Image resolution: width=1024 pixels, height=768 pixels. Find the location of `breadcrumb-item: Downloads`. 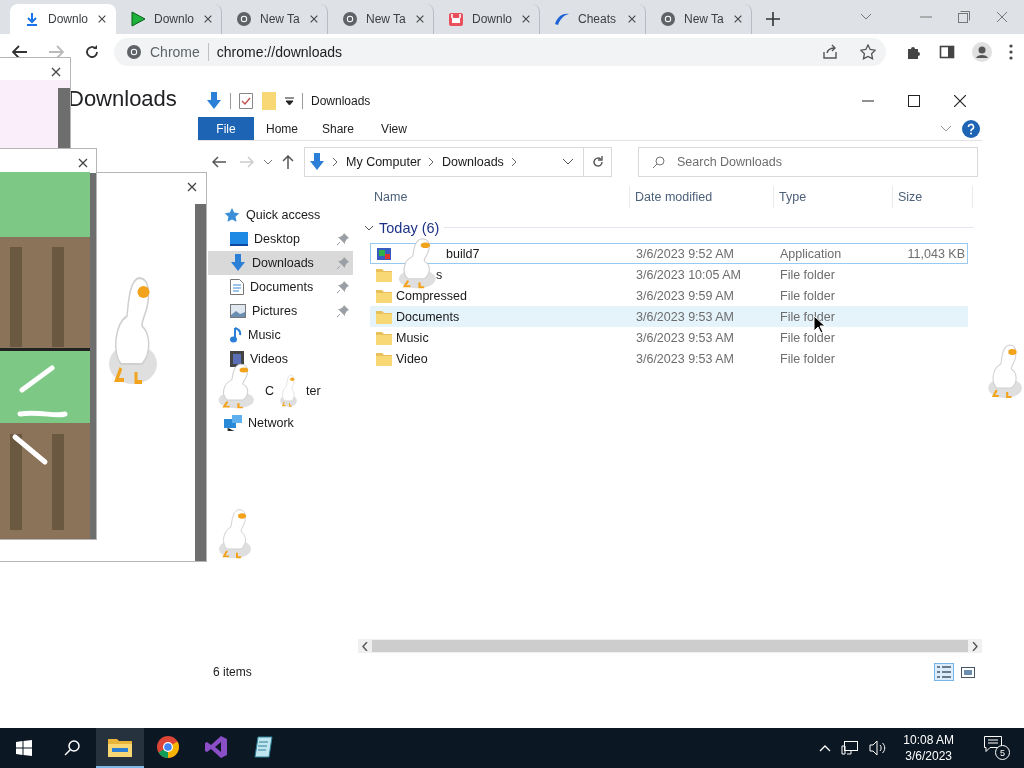

breadcrumb-item: Downloads is located at coordinates (473, 162).